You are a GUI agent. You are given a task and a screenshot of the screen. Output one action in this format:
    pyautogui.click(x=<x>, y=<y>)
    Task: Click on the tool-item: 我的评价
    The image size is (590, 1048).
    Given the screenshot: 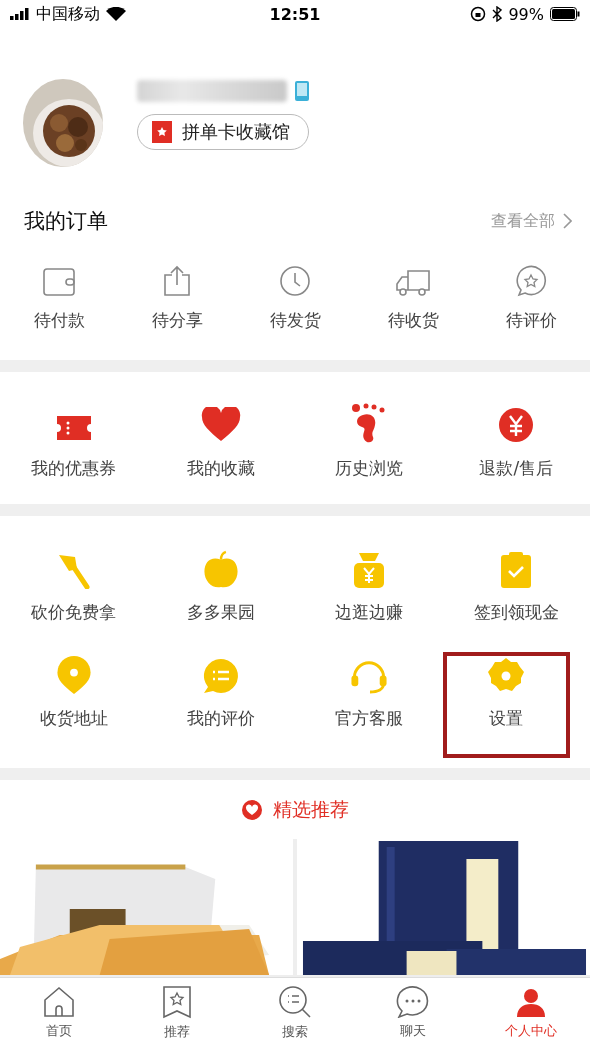 What is the action you would take?
    pyautogui.click(x=221, y=705)
    